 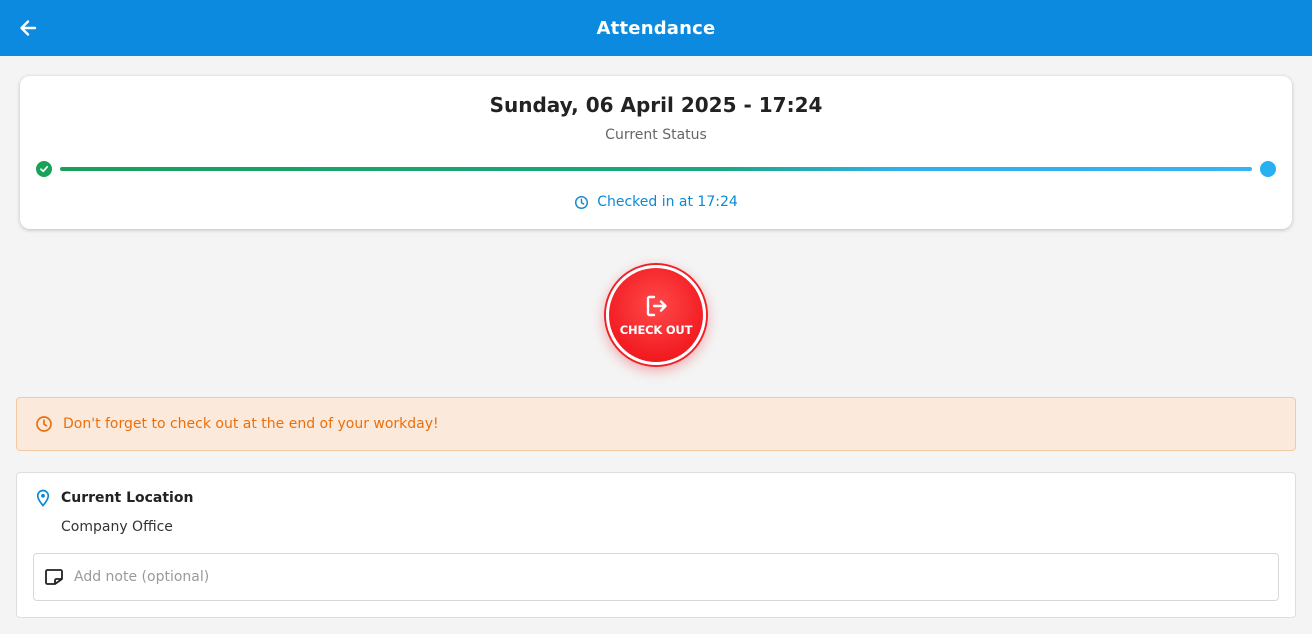 What do you see at coordinates (656, 306) in the screenshot?
I see `logout-icon` at bounding box center [656, 306].